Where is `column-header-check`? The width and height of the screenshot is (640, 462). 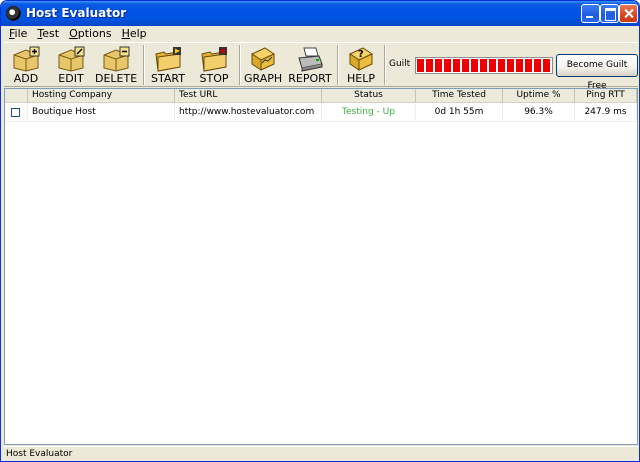
column-header-check is located at coordinates (16, 96).